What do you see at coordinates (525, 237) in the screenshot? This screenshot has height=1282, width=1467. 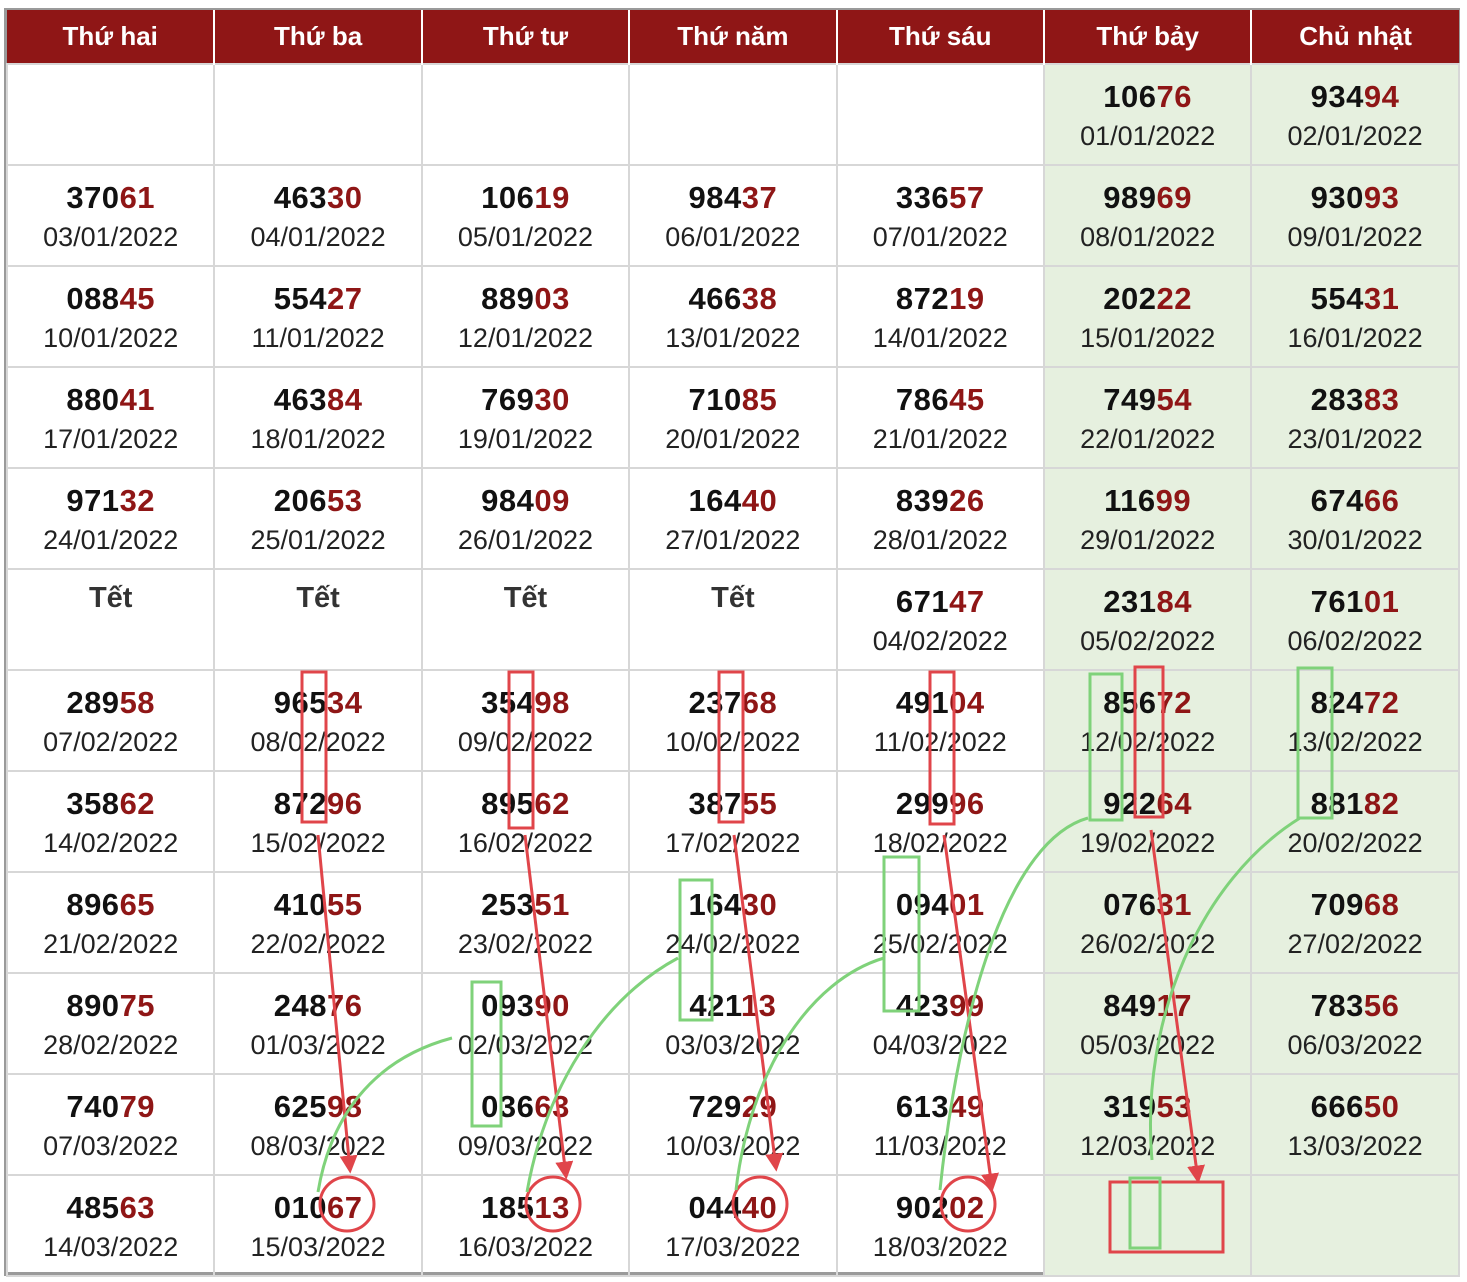 I see `result-date: 05/01/2022` at bounding box center [525, 237].